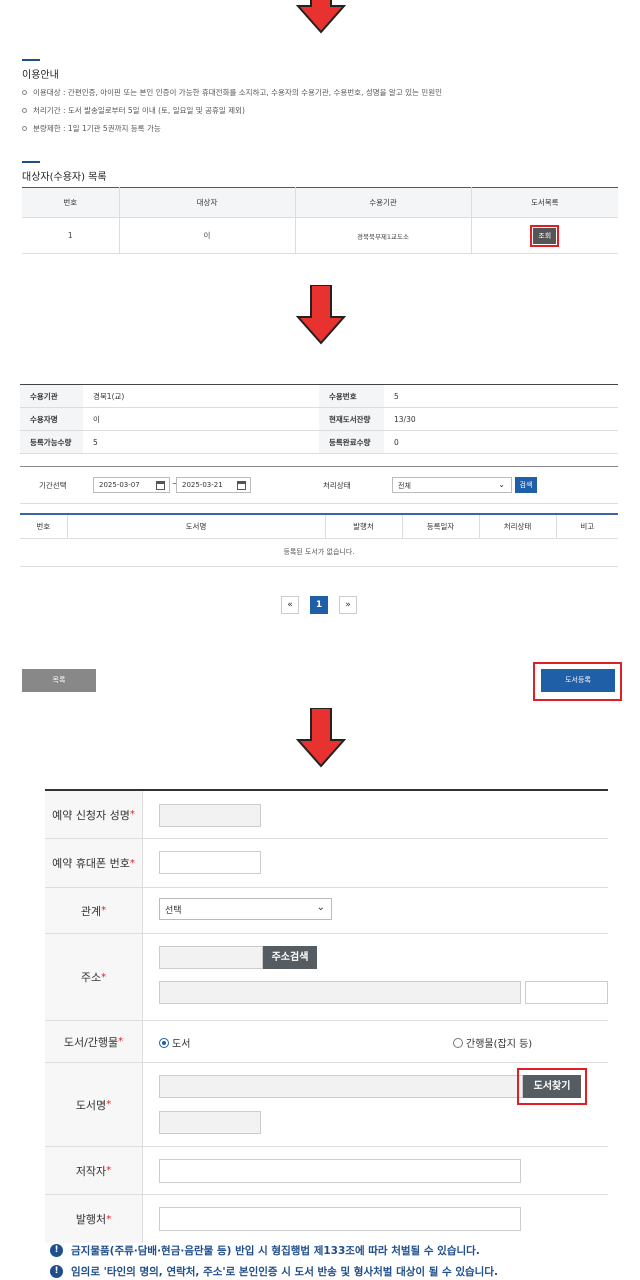 The height and width of the screenshot is (1280, 640). Describe the element at coordinates (210, 862) in the screenshot. I see `phone-input` at that location.